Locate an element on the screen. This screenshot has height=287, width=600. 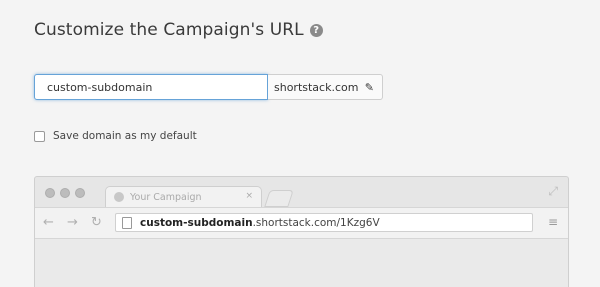
browser-tab-title: Your Campaign is located at coordinates (166, 197).